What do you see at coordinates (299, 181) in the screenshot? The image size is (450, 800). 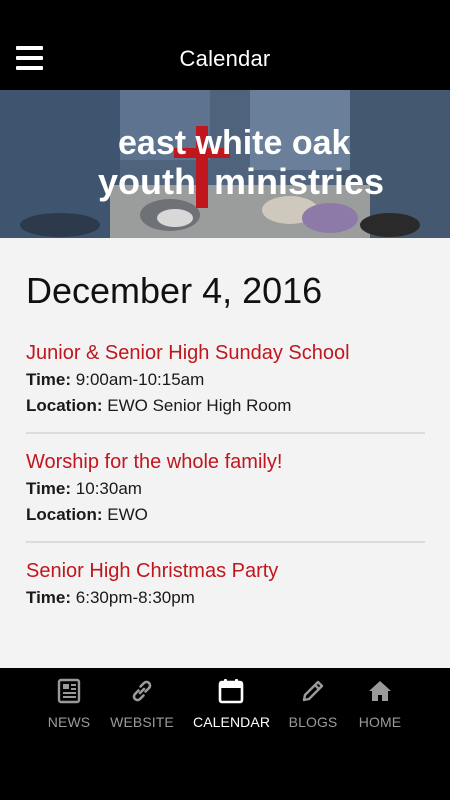 I see `logo-line-2-ministries: ministries` at bounding box center [299, 181].